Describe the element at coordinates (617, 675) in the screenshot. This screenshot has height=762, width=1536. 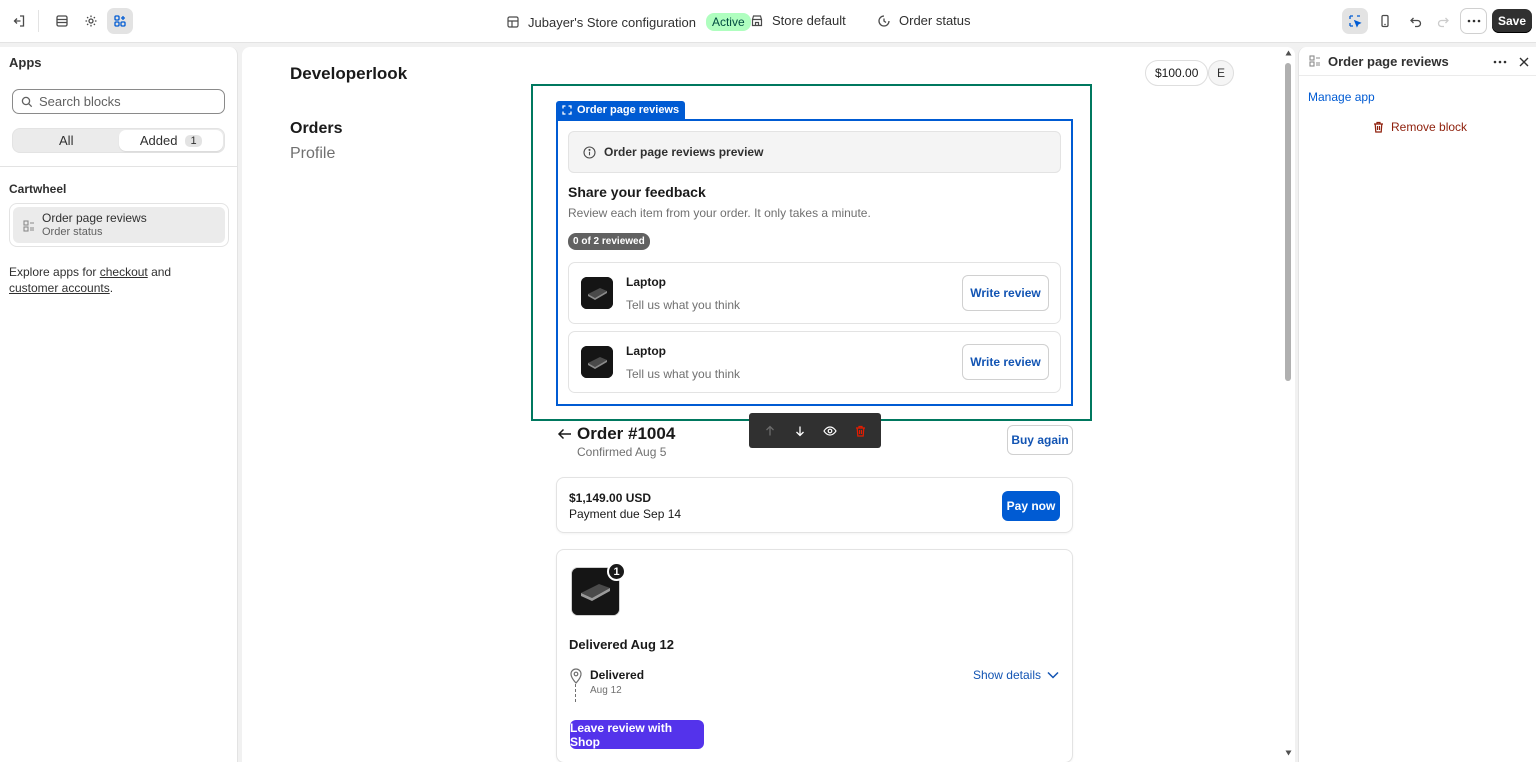
I see `delivery-status: Delivered` at that location.